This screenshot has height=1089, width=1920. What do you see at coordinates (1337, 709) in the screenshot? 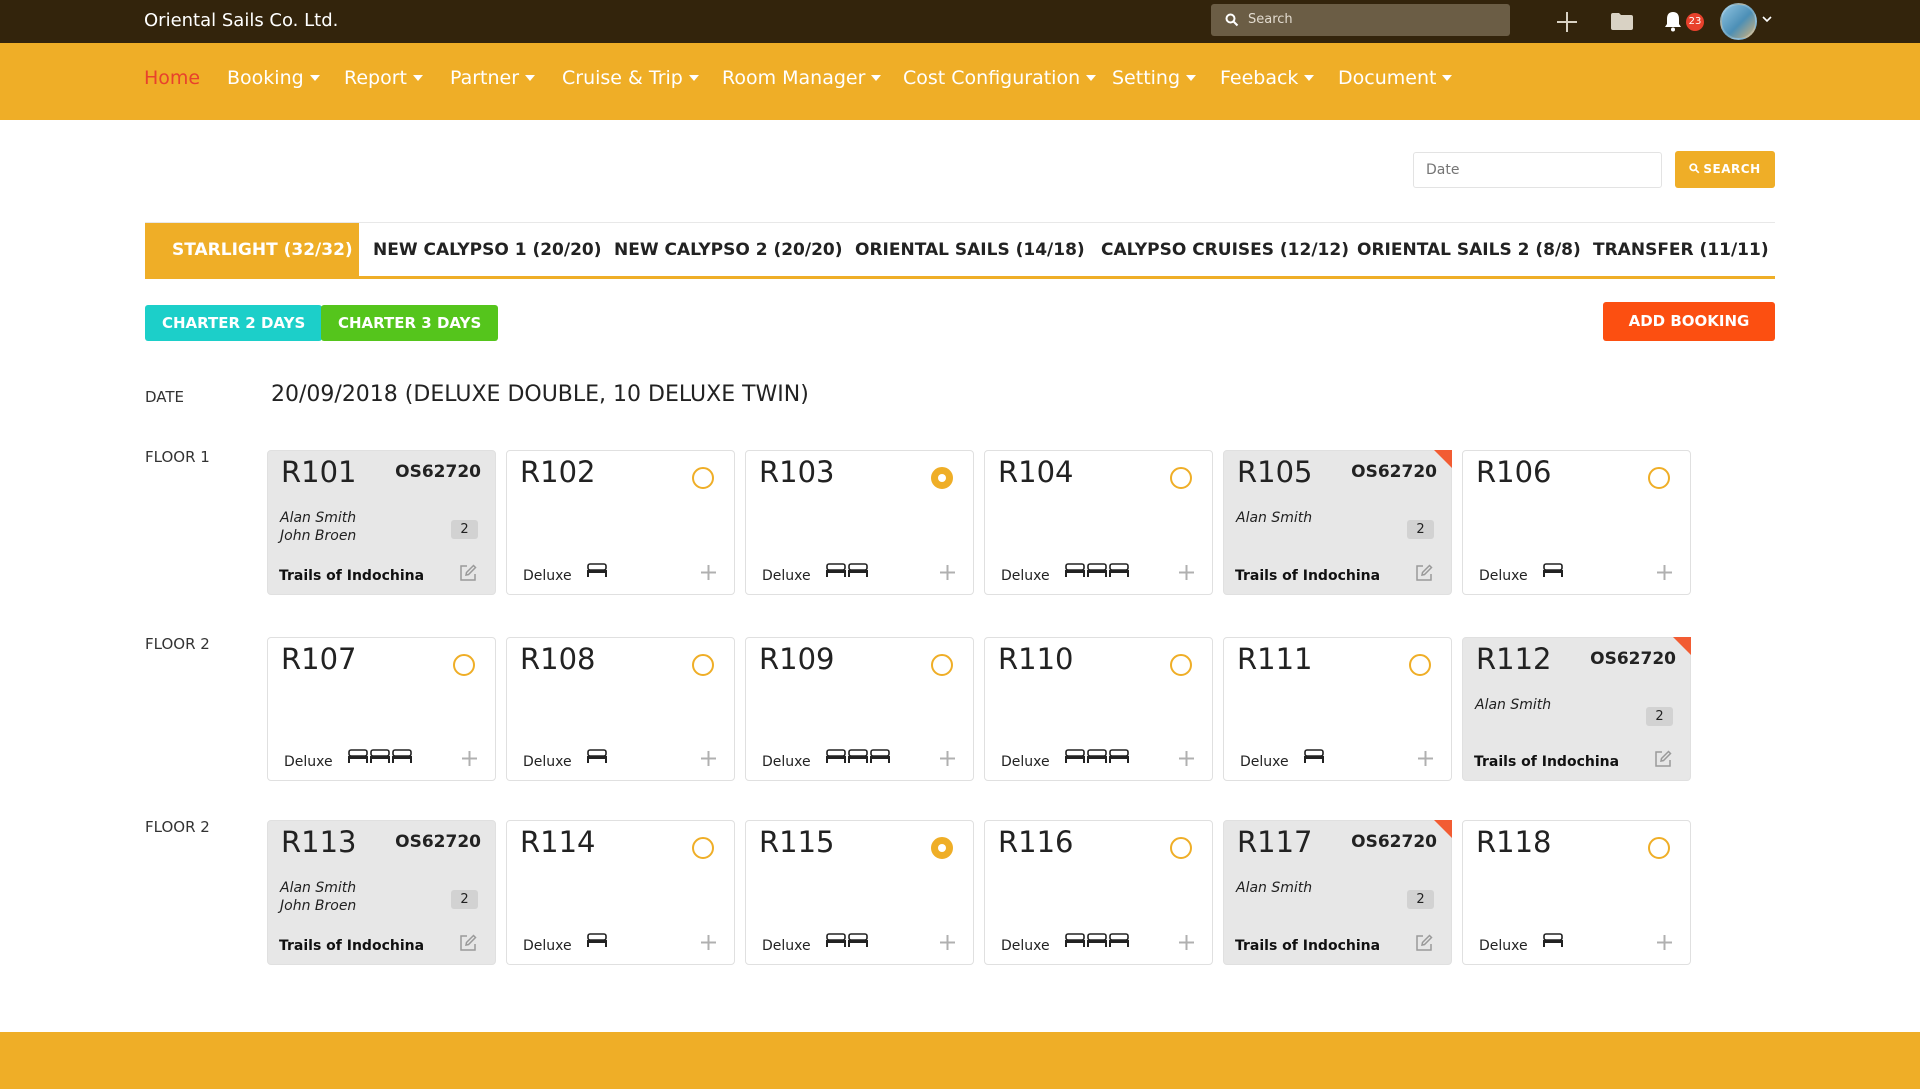
I see `room-card-r111: R111 Deluxe` at bounding box center [1337, 709].